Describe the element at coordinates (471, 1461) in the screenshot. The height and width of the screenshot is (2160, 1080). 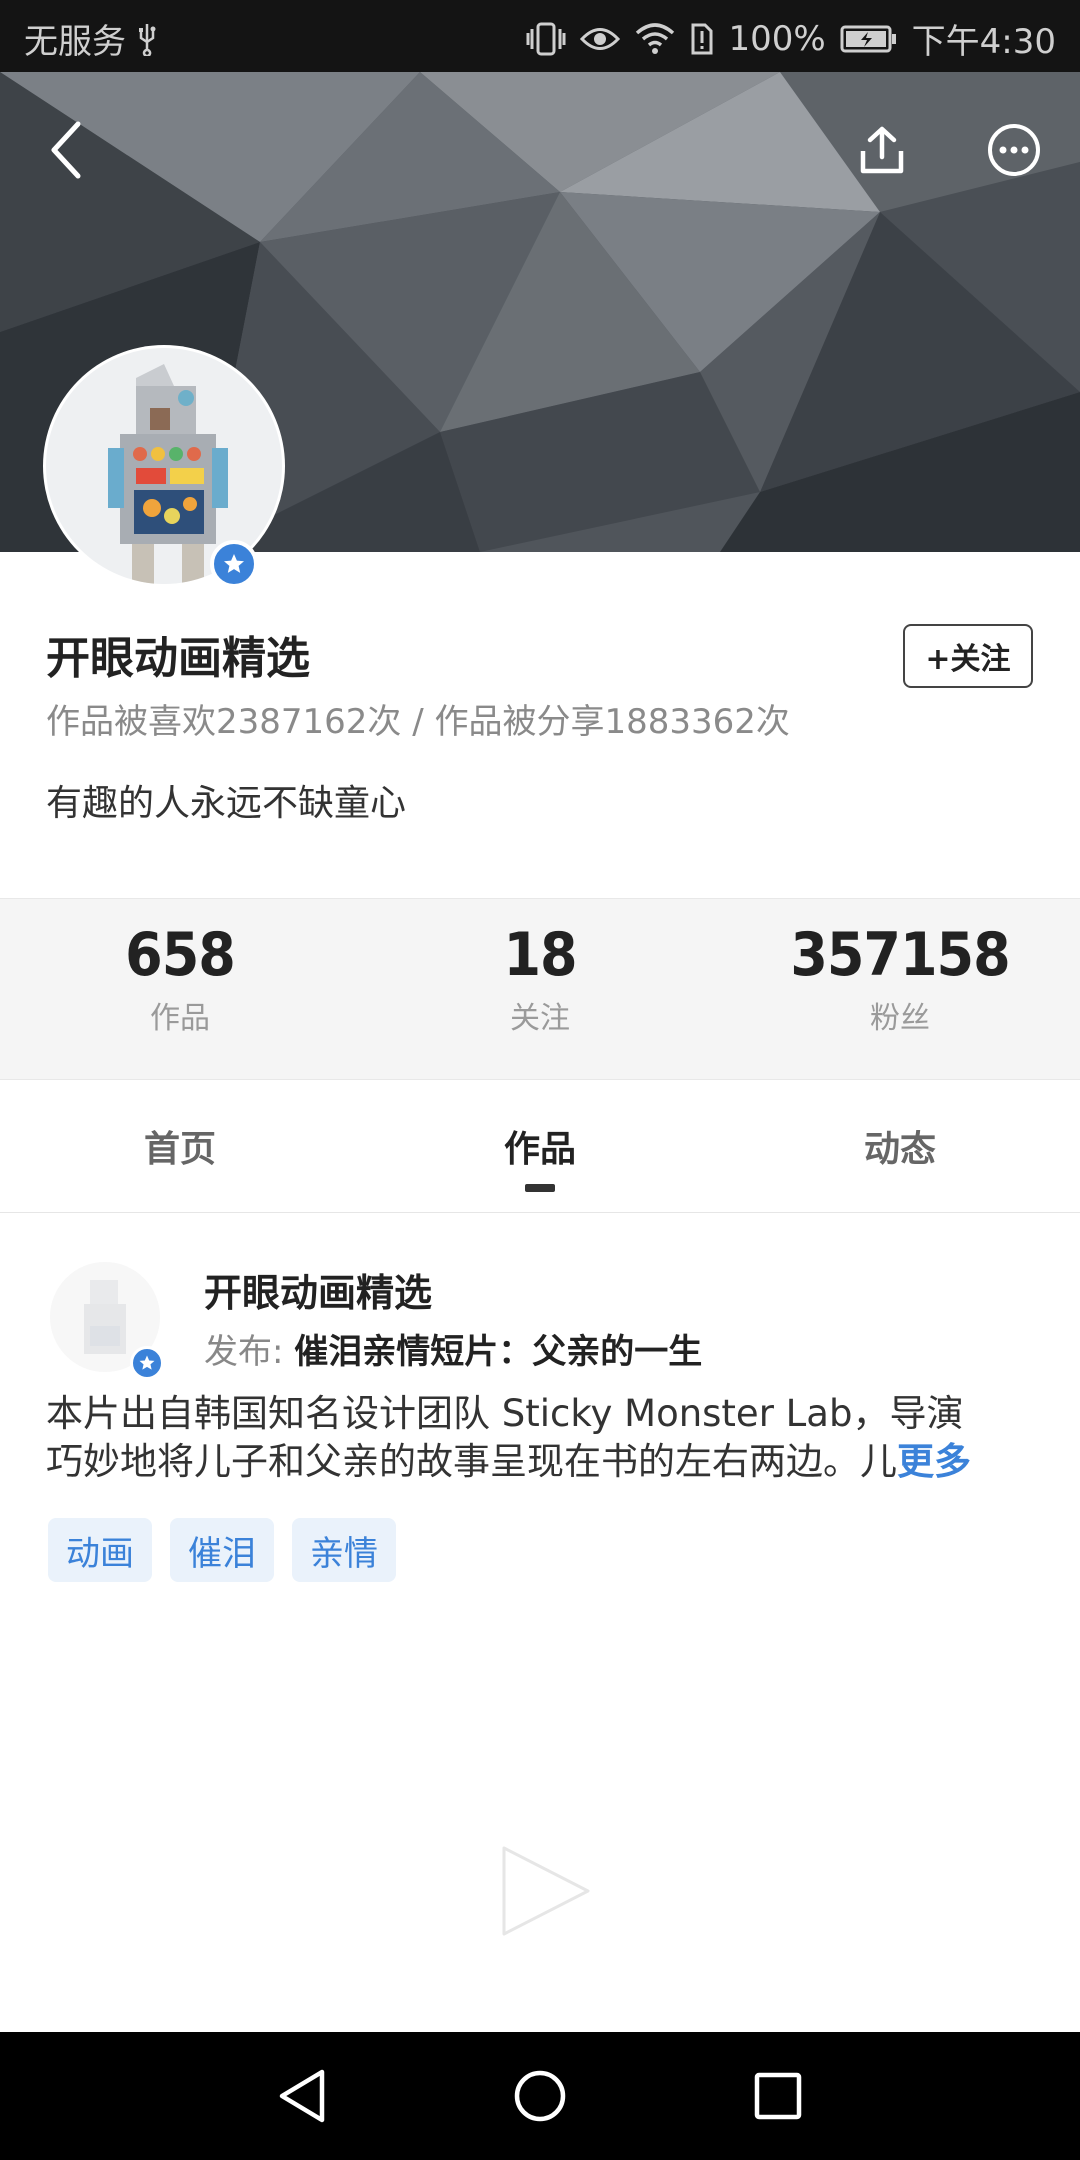
I see `feed-description-line-2-text: 巧妙地将儿子和父亲的故事呈现在书的左右两边。儿` at that location.